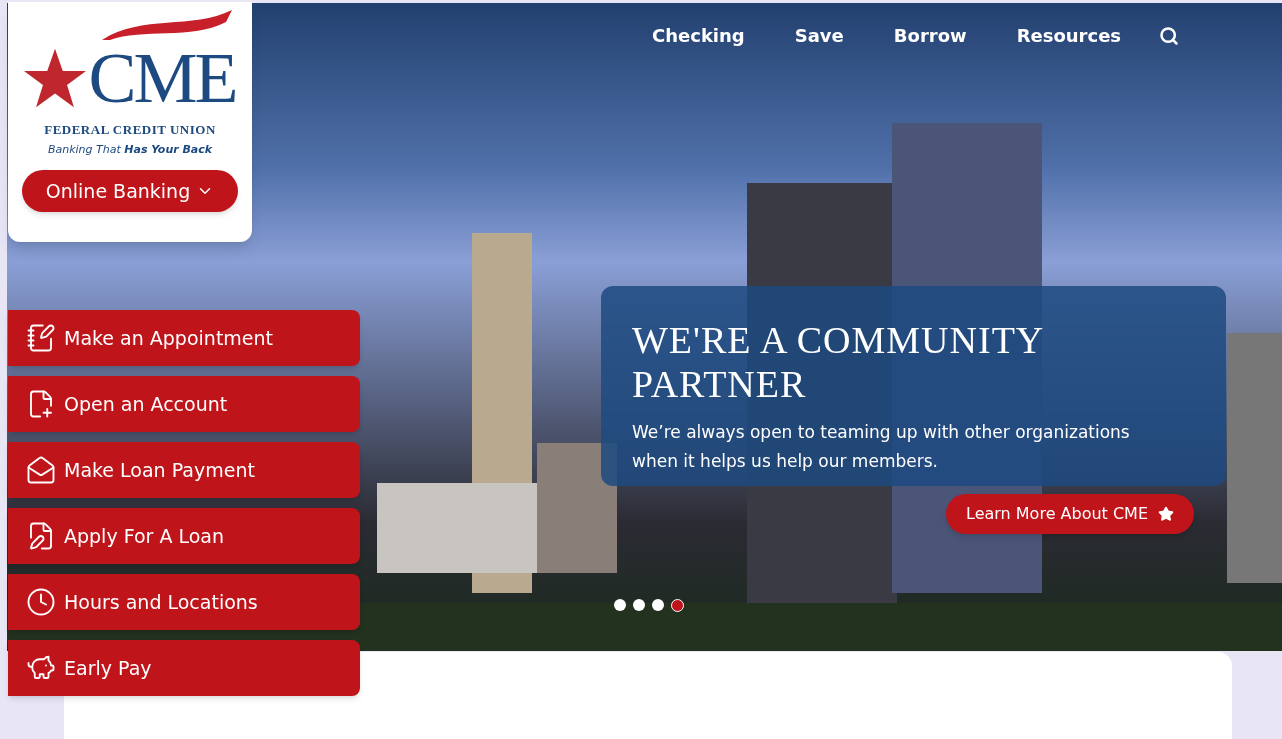 This screenshot has width=1282, height=739. What do you see at coordinates (184, 602) in the screenshot?
I see `quick-link-button: Hours and Locations` at bounding box center [184, 602].